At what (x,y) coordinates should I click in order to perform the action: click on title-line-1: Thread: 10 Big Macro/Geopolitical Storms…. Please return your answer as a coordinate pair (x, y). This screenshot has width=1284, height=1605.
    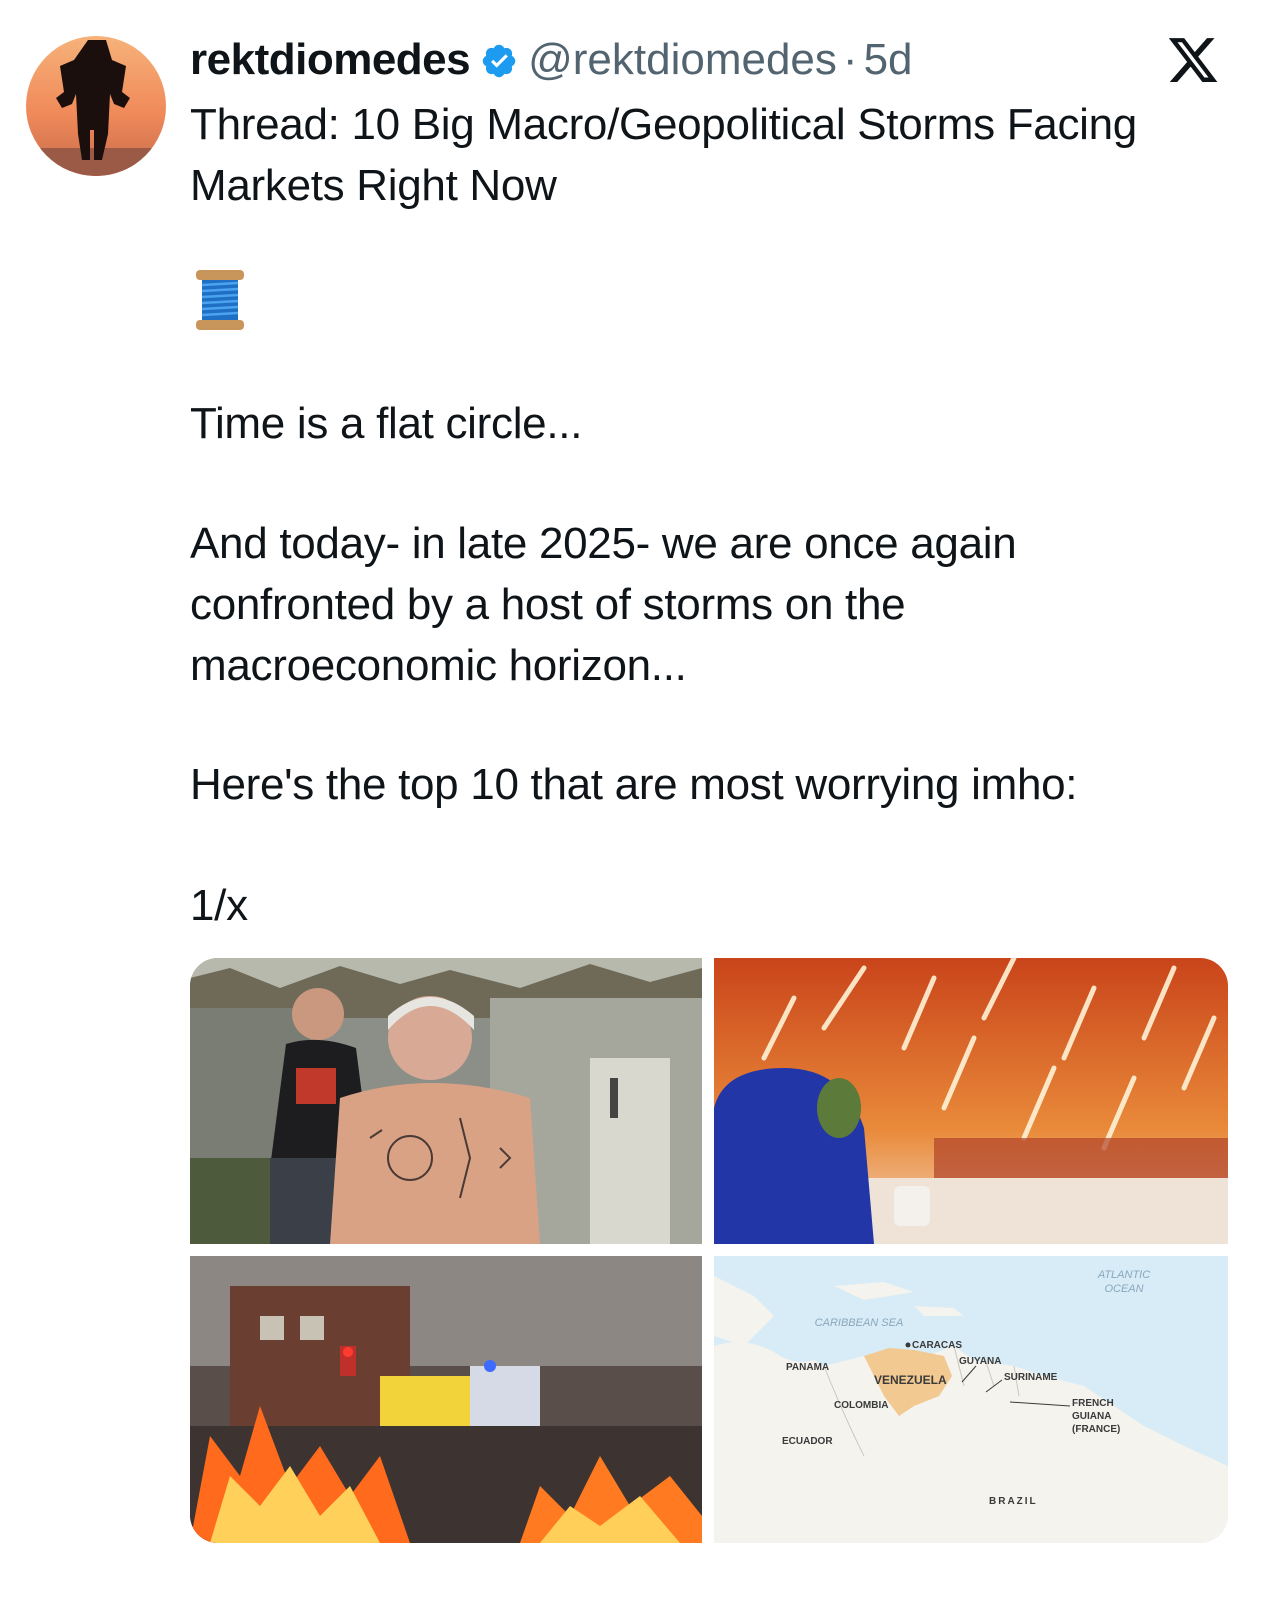
    Looking at the image, I should click on (663, 124).